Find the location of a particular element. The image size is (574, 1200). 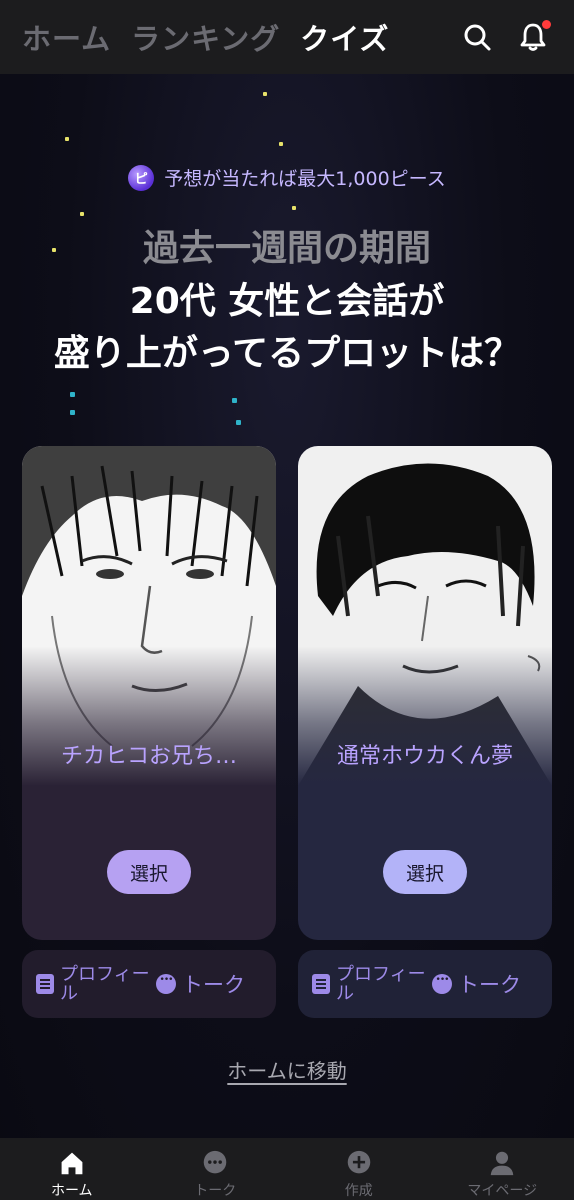

tab-quiz: クイズ is located at coordinates (344, 37).